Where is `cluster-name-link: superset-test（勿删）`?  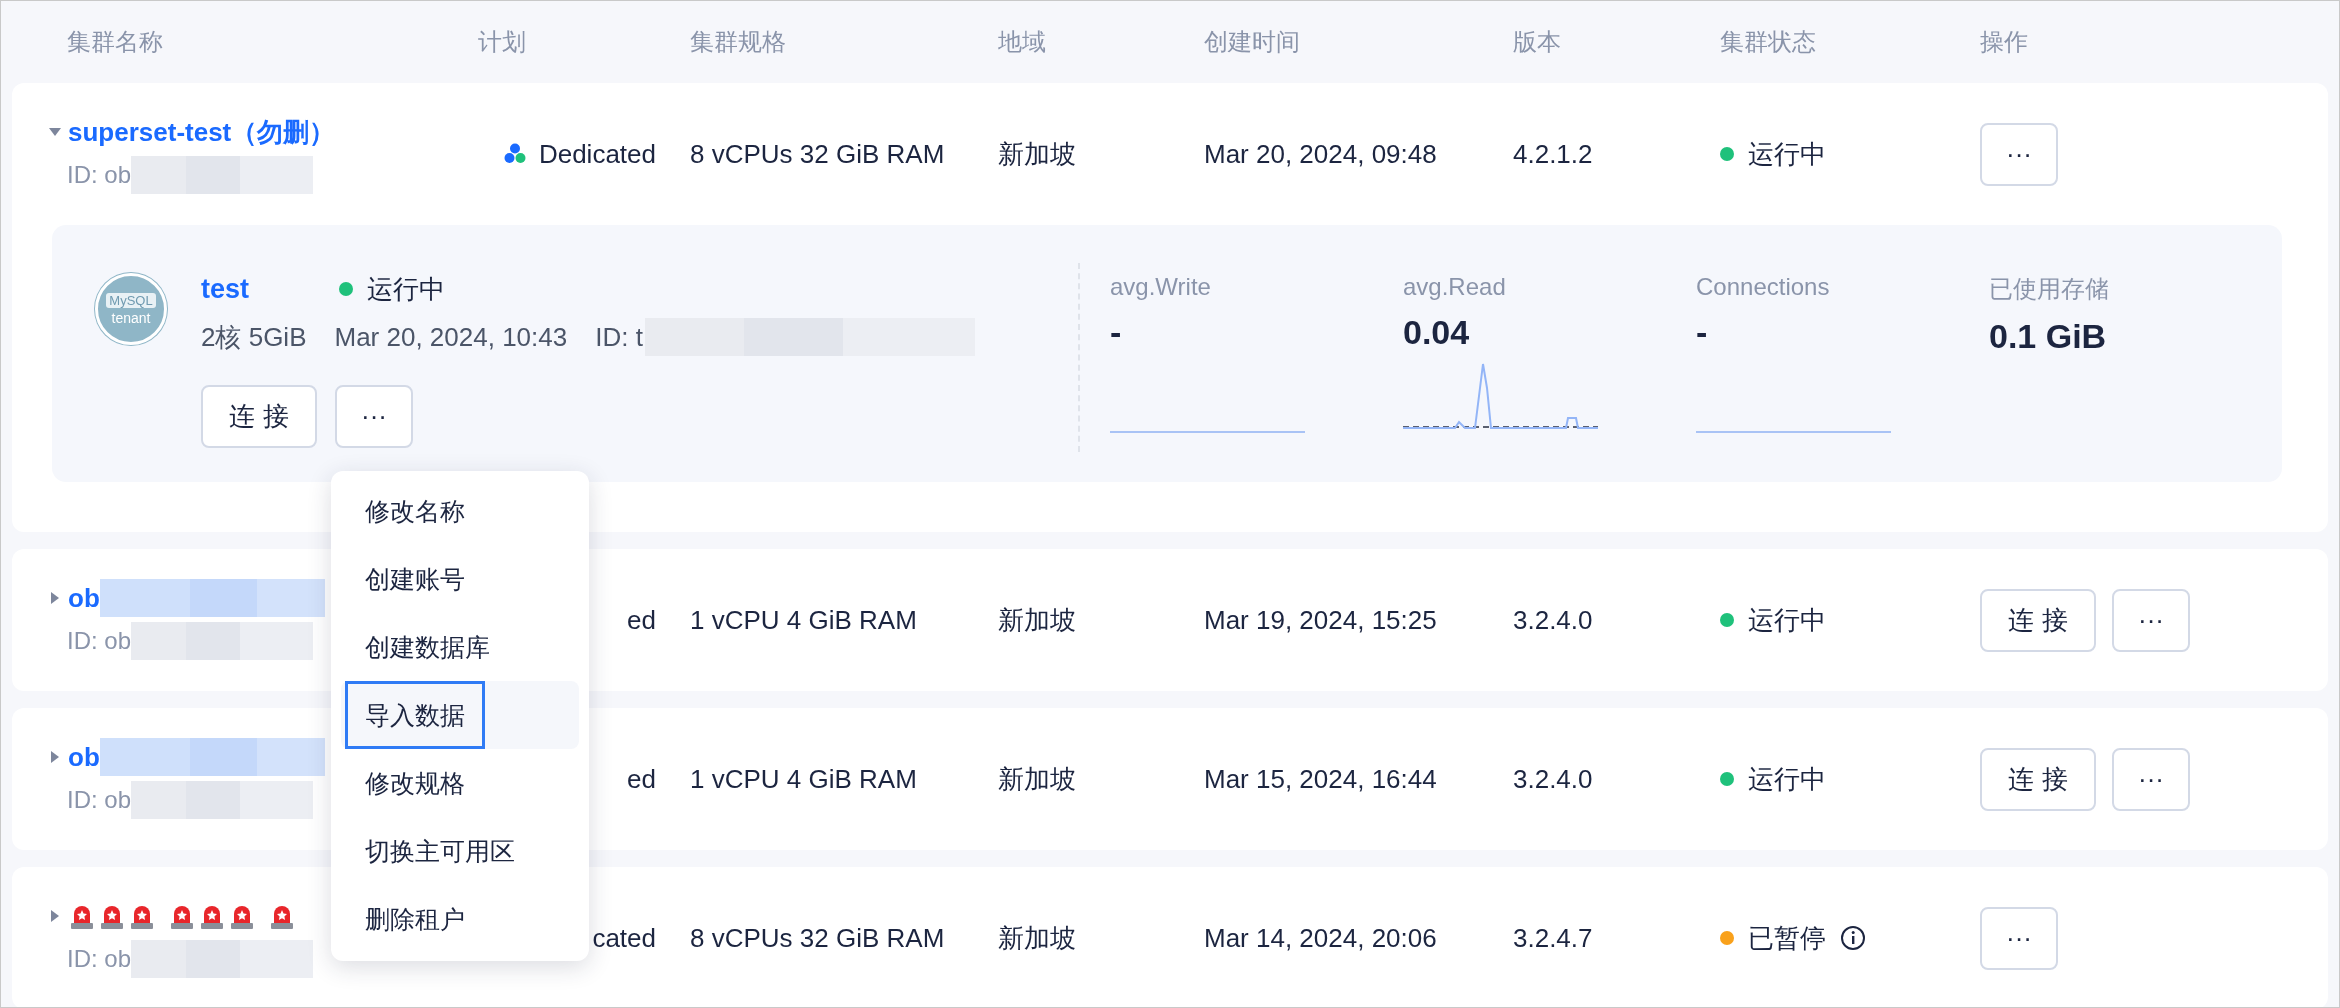 cluster-name-link: superset-test（勿删） is located at coordinates (202, 132).